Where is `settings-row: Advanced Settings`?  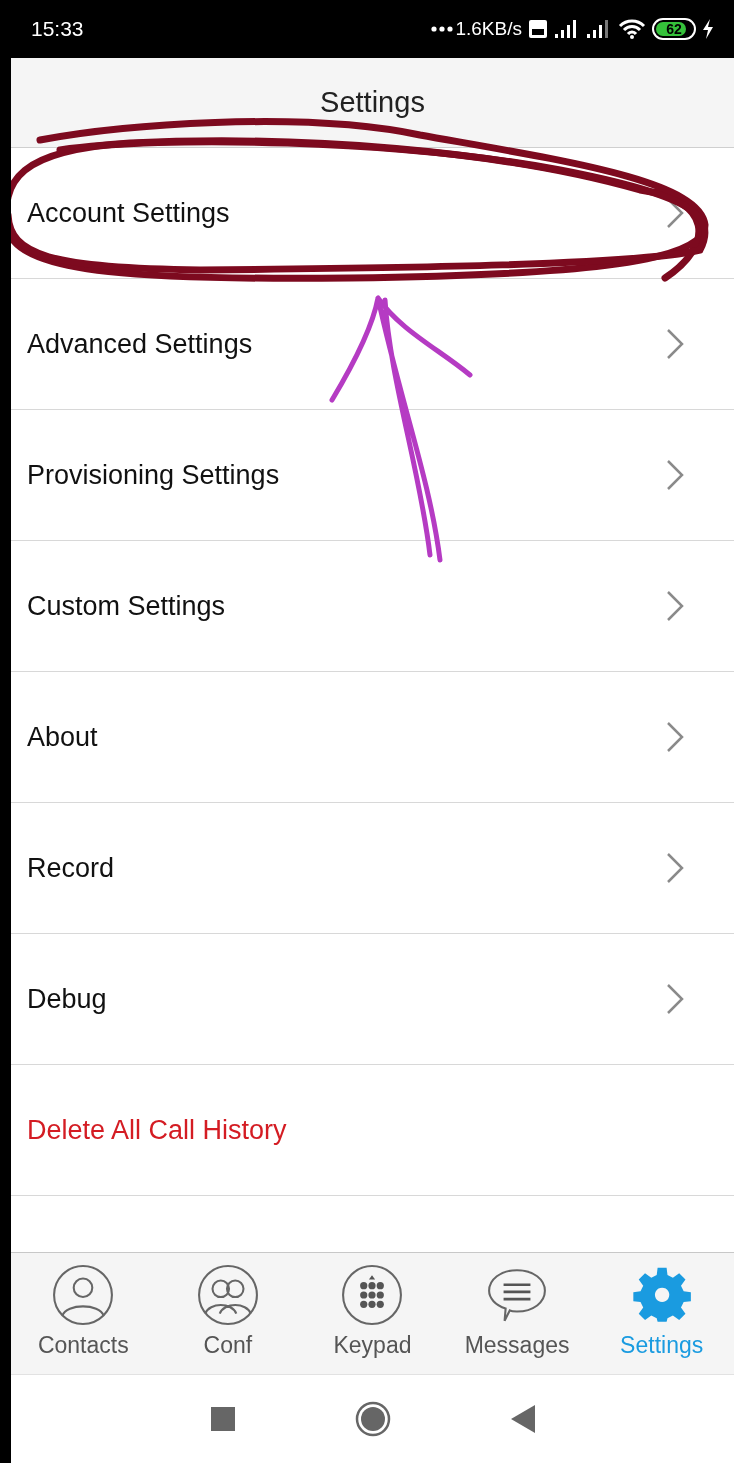 settings-row: Advanced Settings is located at coordinates (372, 344).